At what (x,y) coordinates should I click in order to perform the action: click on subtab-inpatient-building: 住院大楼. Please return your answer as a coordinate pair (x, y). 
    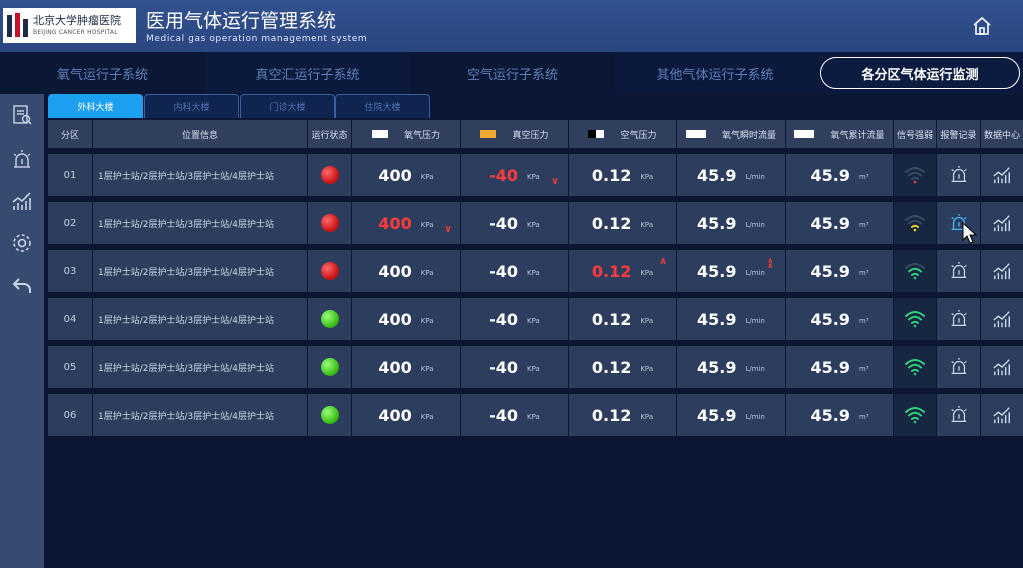
    Looking at the image, I should click on (382, 106).